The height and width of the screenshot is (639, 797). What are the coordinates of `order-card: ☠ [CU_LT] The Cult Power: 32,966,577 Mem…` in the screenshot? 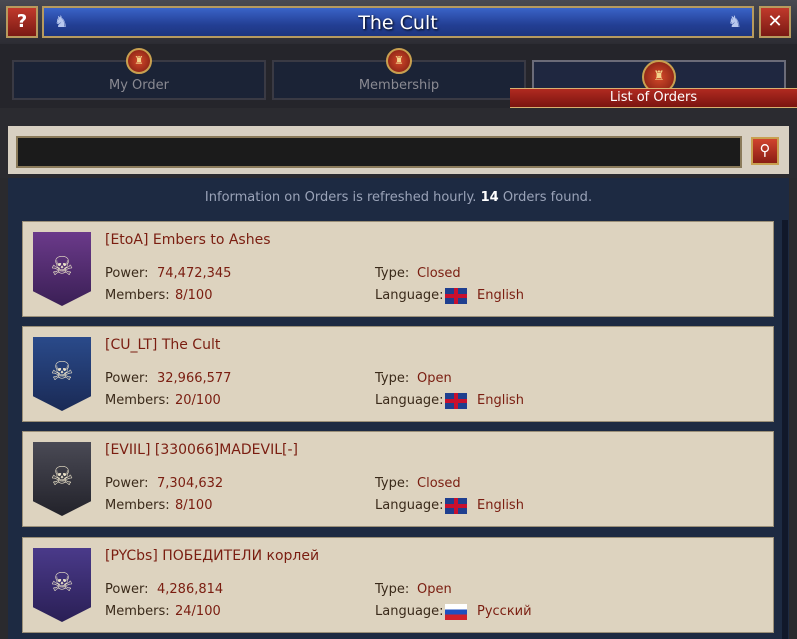 It's located at (398, 374).